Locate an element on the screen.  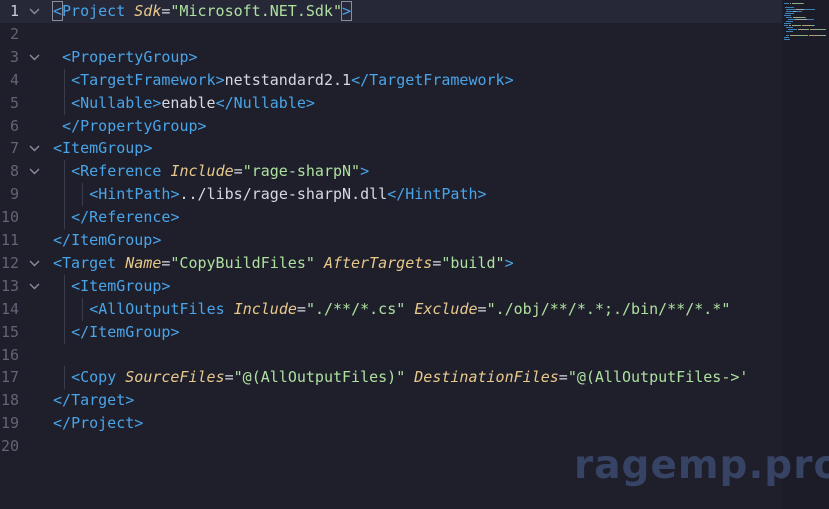
code-line: 10 </Reference> is located at coordinates (391, 218).